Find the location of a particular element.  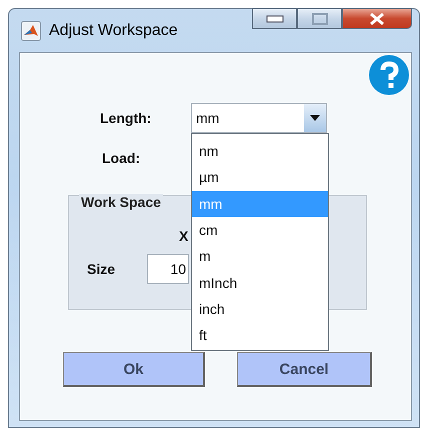

dropdown-option: µm is located at coordinates (260, 177).